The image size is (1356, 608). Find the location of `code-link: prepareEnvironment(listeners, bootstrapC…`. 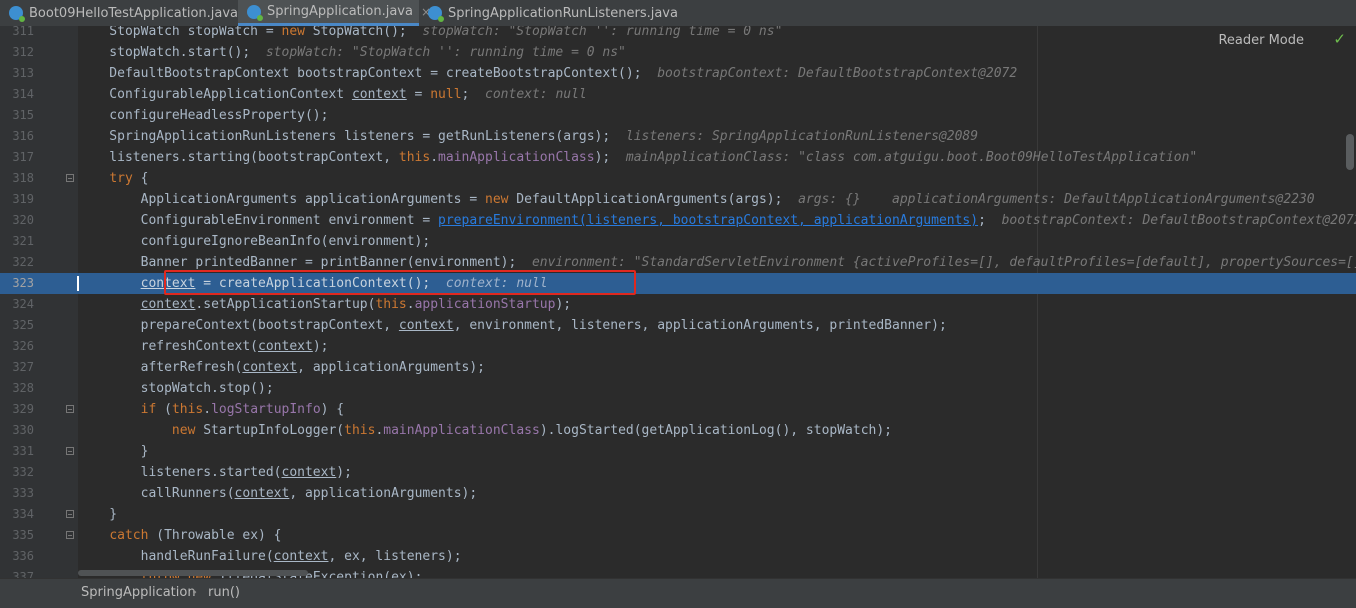

code-link: prepareEnvironment(listeners, bootstrapC… is located at coordinates (708, 220).